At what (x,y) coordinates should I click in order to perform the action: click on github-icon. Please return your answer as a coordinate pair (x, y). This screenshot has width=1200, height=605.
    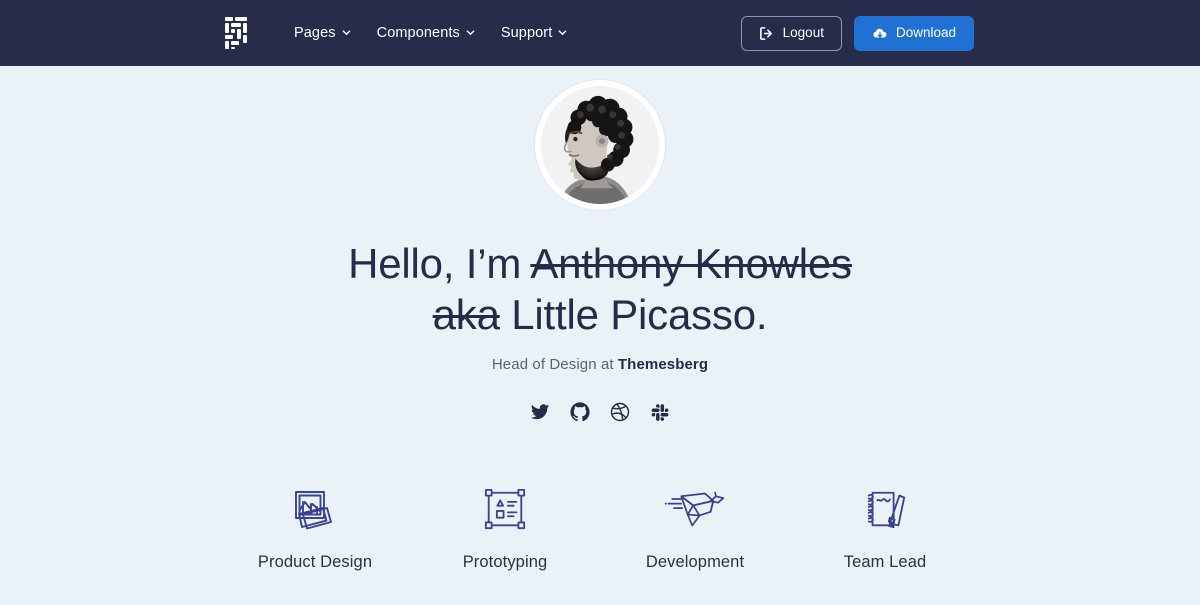
    Looking at the image, I should click on (580, 412).